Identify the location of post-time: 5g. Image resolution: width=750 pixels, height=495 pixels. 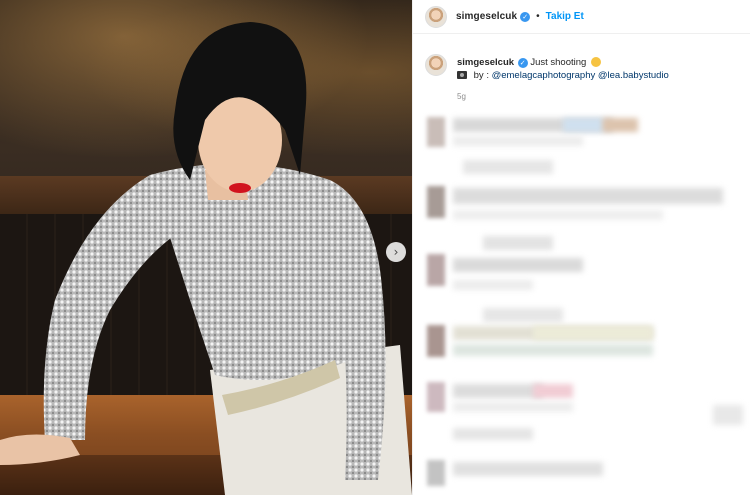
(461, 96).